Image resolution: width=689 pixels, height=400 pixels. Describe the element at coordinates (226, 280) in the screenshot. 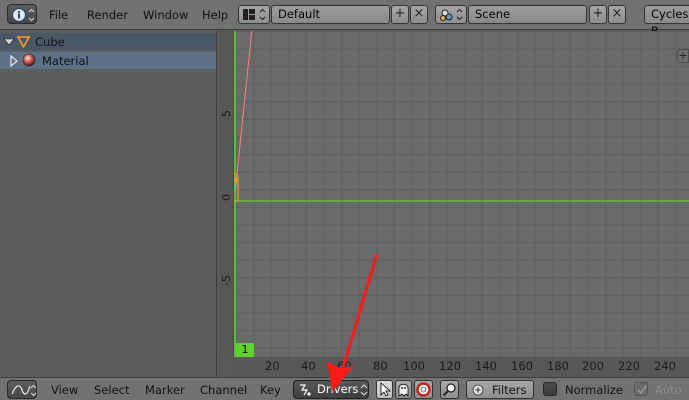

I see `v-tick-label: -5` at that location.